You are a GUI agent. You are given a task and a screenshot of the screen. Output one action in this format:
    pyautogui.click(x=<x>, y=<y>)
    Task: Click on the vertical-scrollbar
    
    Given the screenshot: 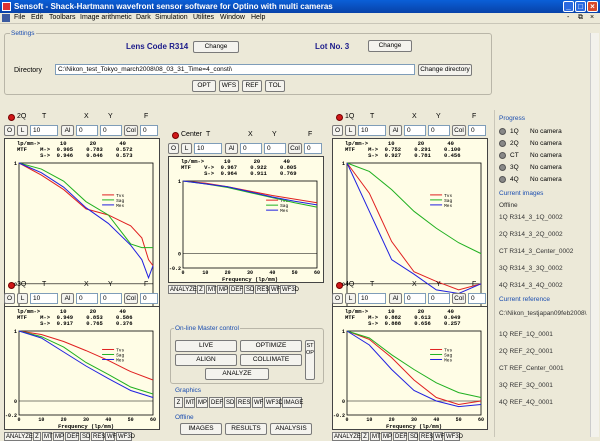 What is the action you would take?
    pyautogui.click(x=594, y=235)
    